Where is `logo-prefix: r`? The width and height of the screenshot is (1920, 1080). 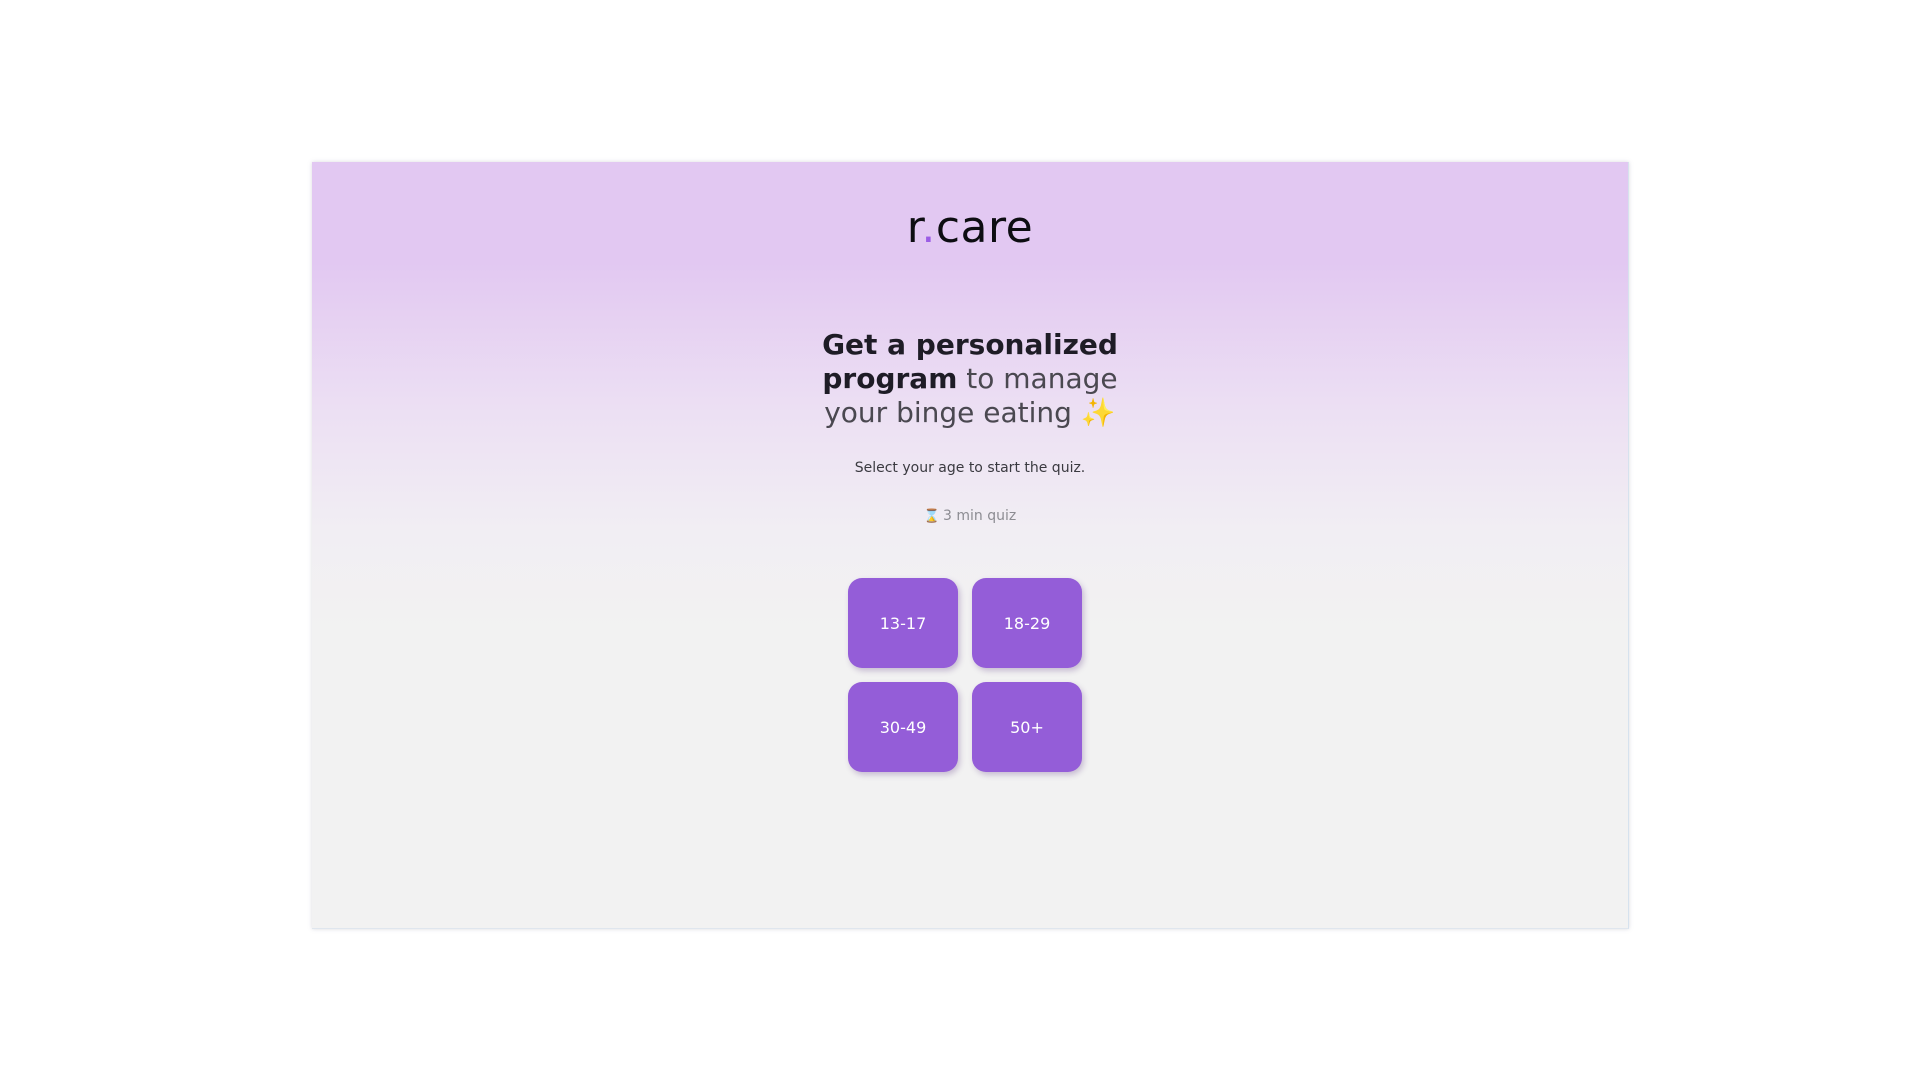 logo-prefix: r is located at coordinates (914, 227).